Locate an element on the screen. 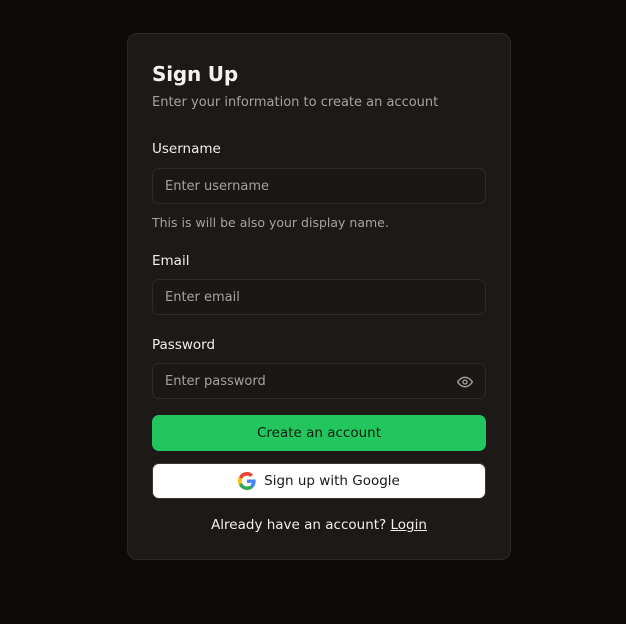 The image size is (626, 624). google-signup-button: Sign up with Google is located at coordinates (319, 481).